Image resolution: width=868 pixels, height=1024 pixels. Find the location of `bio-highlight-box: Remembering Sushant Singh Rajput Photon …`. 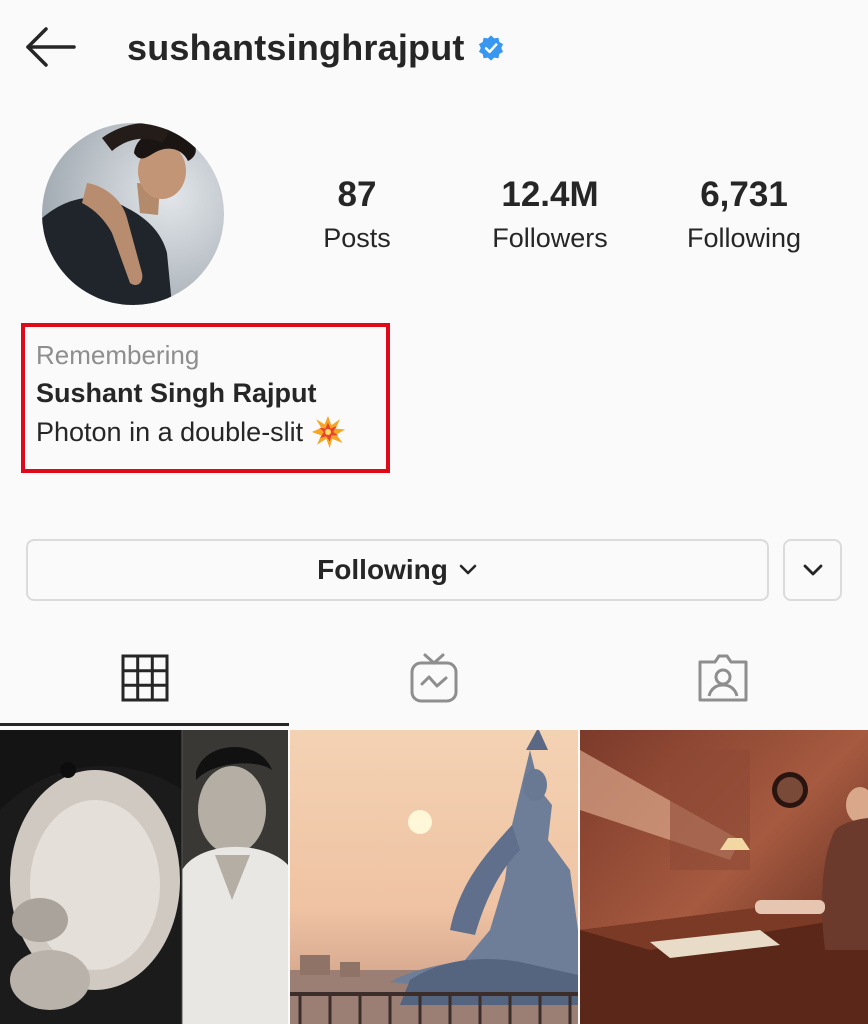

bio-highlight-box: Remembering Sushant Singh Rajput Photon … is located at coordinates (205, 398).